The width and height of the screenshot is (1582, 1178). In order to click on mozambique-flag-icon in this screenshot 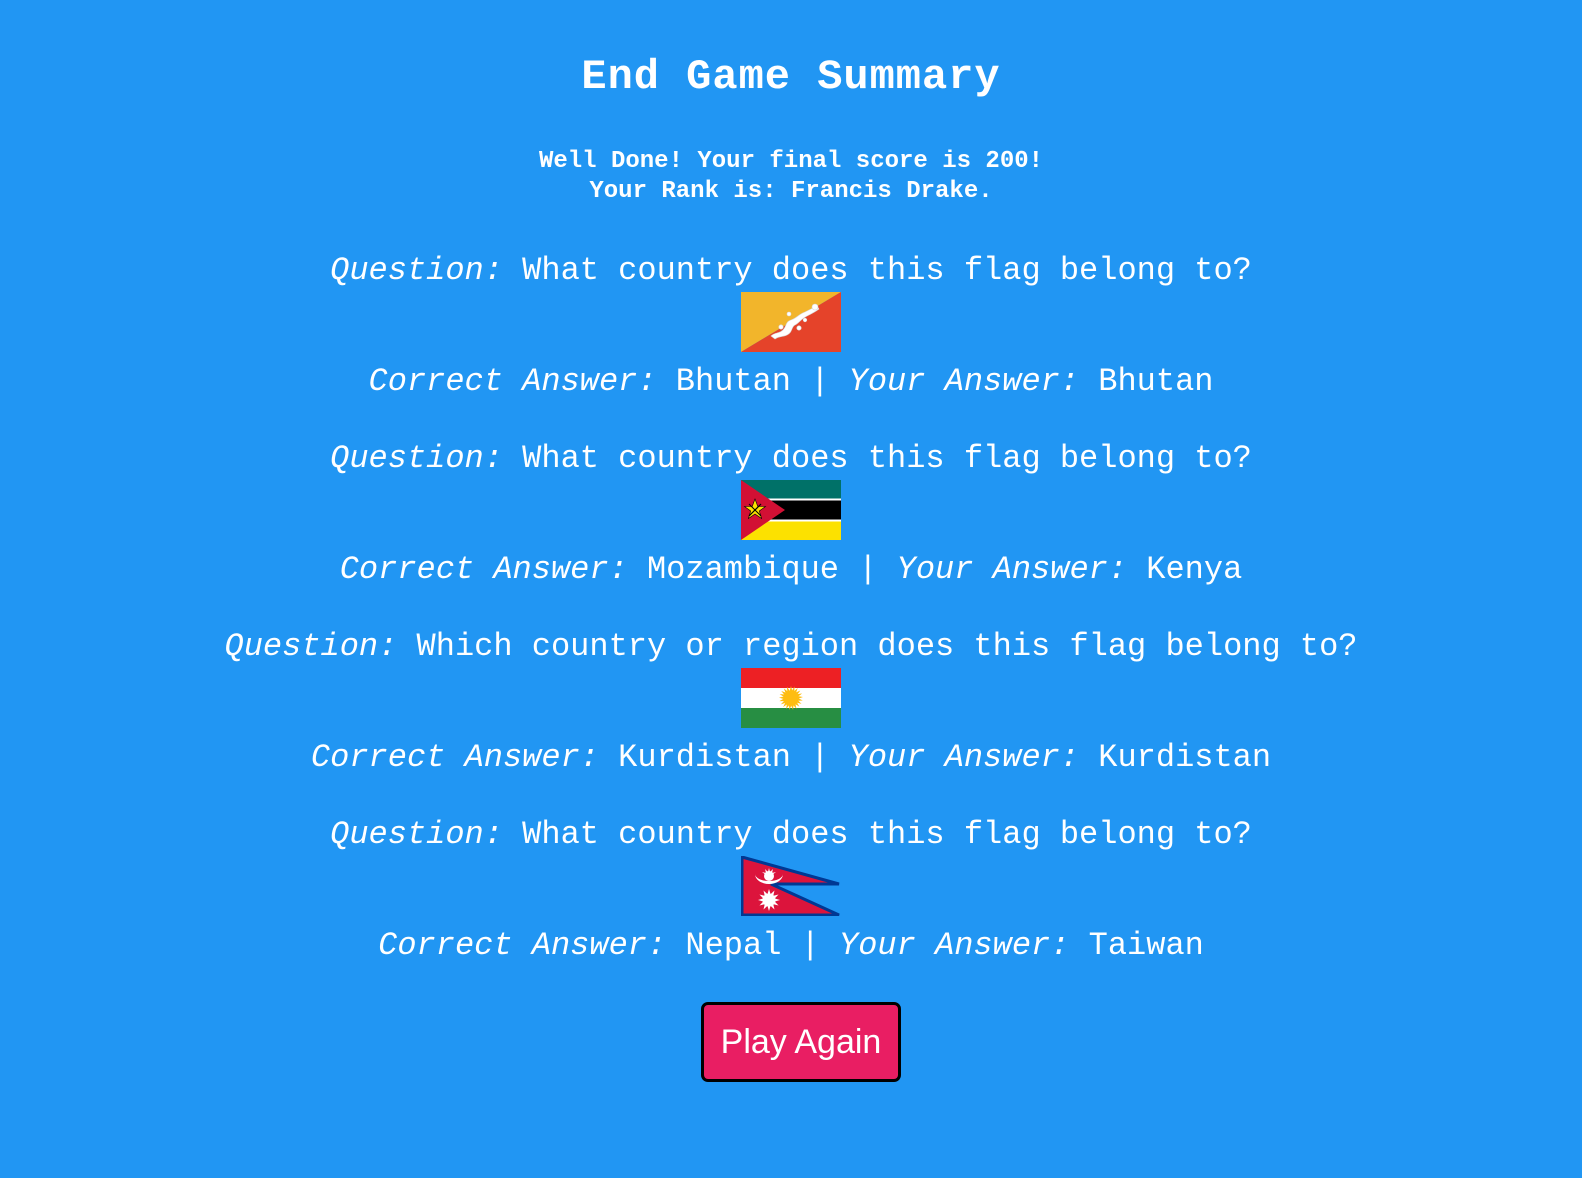, I will do `click(791, 510)`.